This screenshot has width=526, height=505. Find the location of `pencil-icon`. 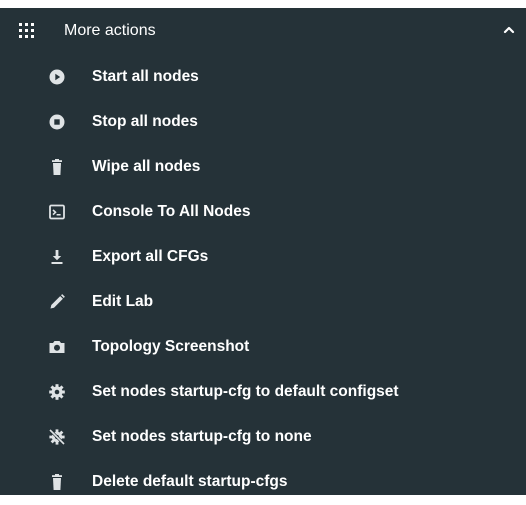

pencil-icon is located at coordinates (57, 302).